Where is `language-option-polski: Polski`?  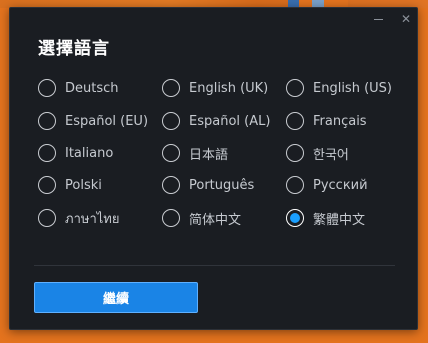
language-option-polski: Polski is located at coordinates (70, 185).